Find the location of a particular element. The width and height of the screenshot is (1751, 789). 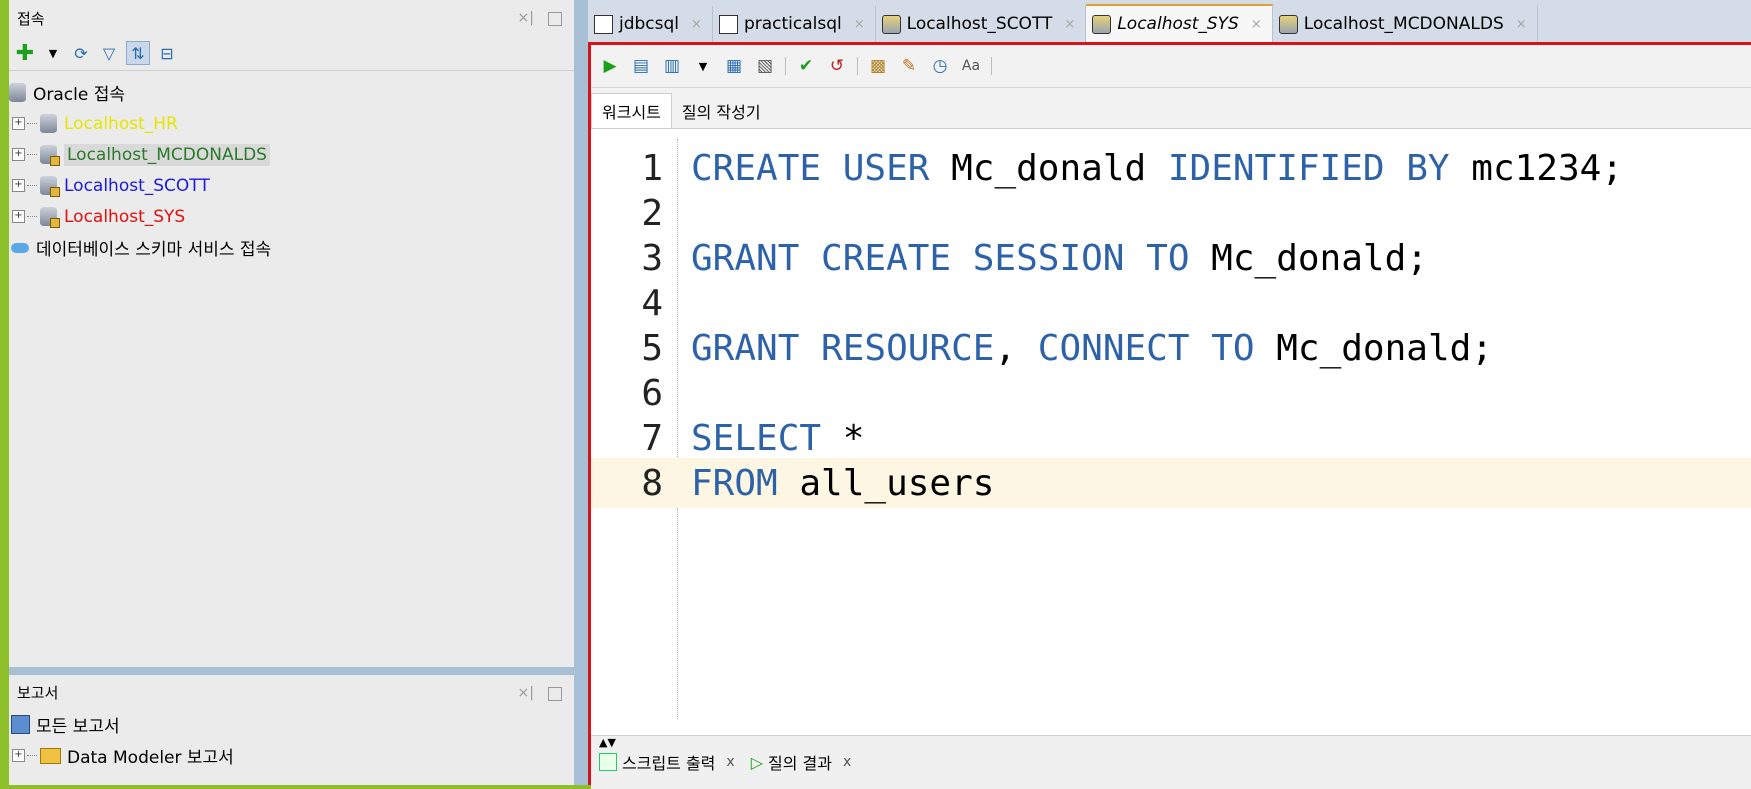

oracle-connections-label: Oracle 접속 is located at coordinates (79, 95).